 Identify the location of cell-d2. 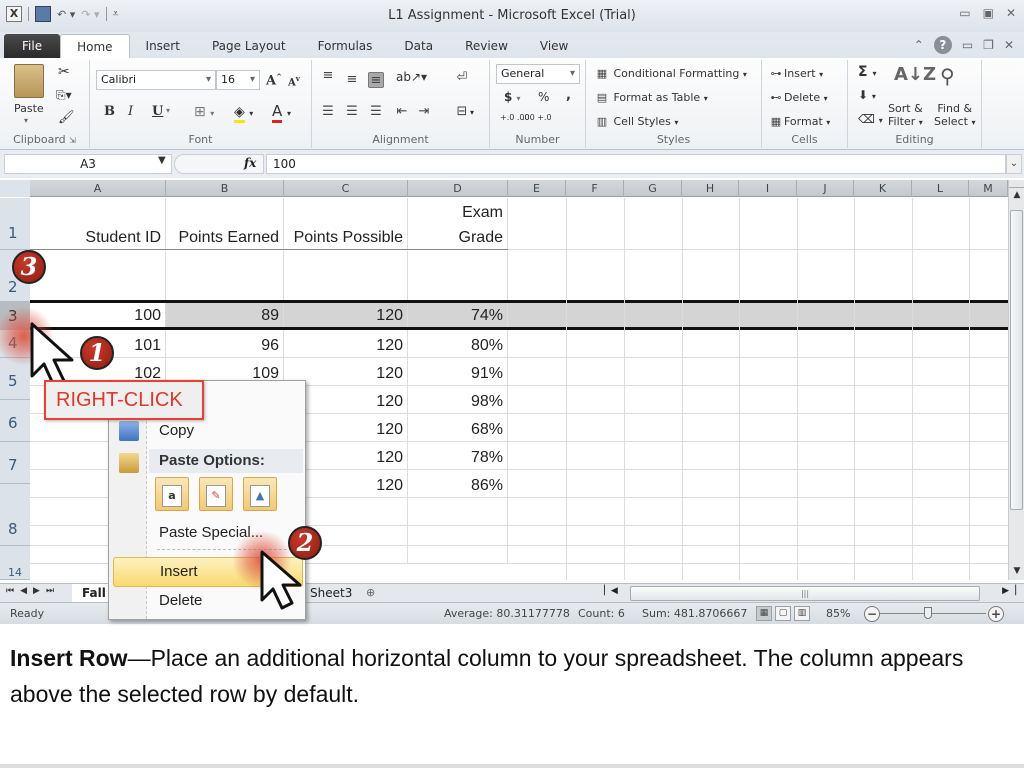
(458, 275).